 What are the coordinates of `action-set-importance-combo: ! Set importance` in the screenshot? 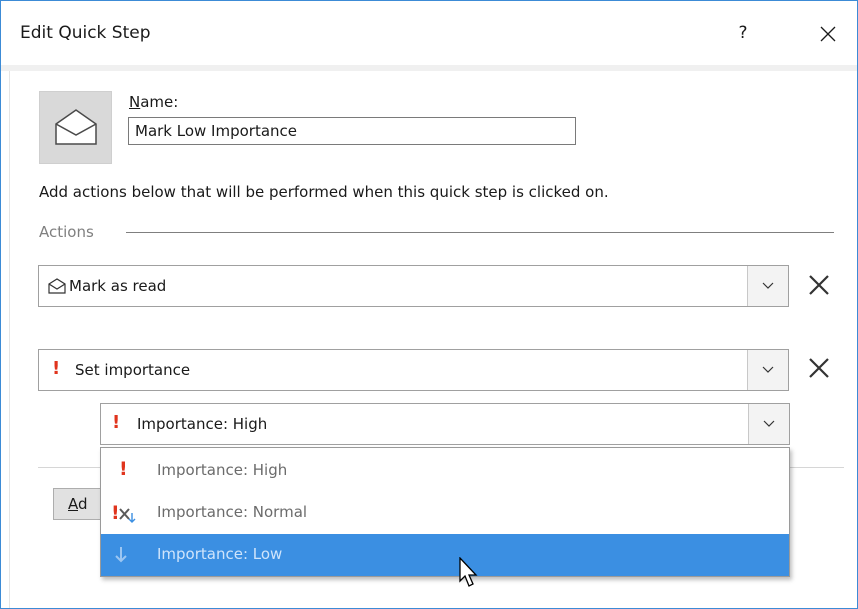 It's located at (413, 370).